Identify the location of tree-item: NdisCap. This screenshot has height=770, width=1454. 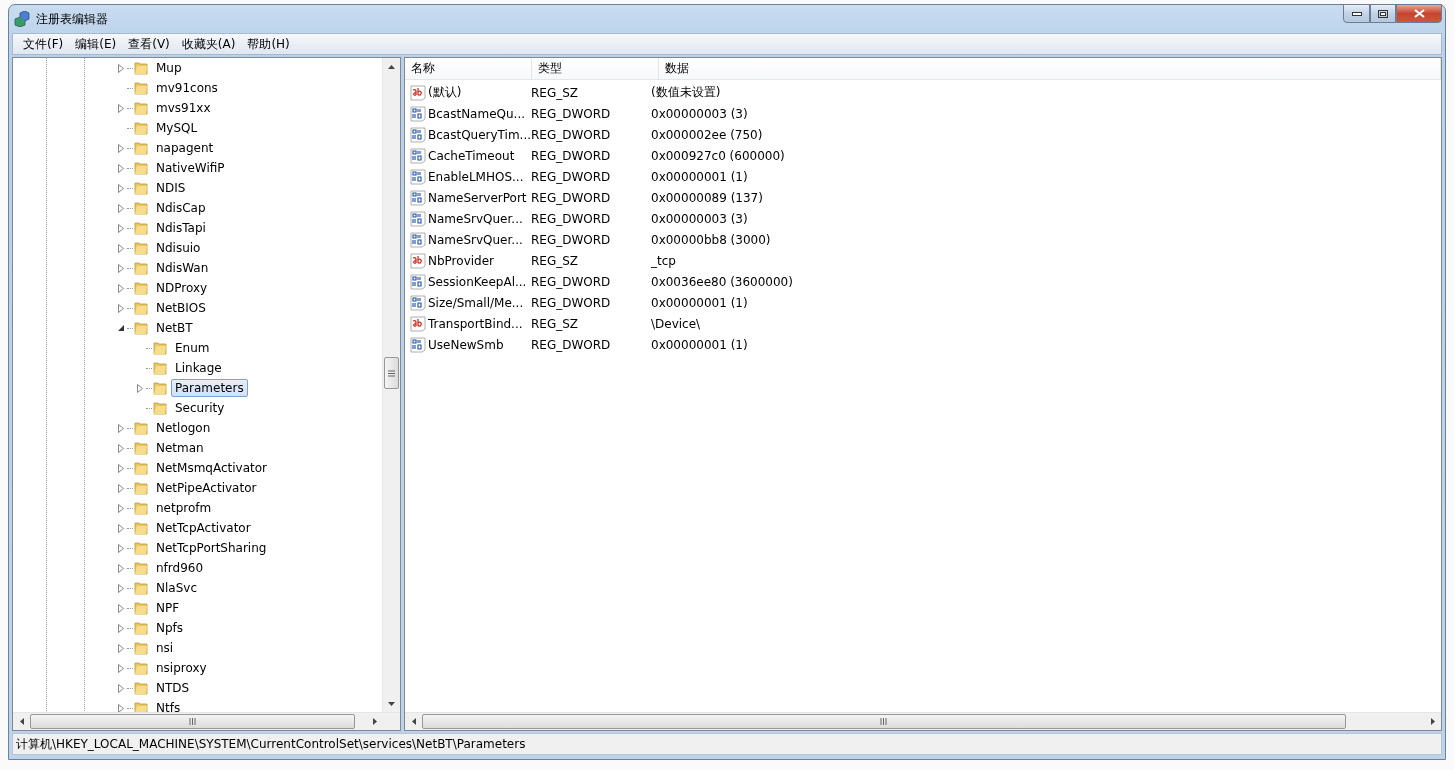
(181, 208).